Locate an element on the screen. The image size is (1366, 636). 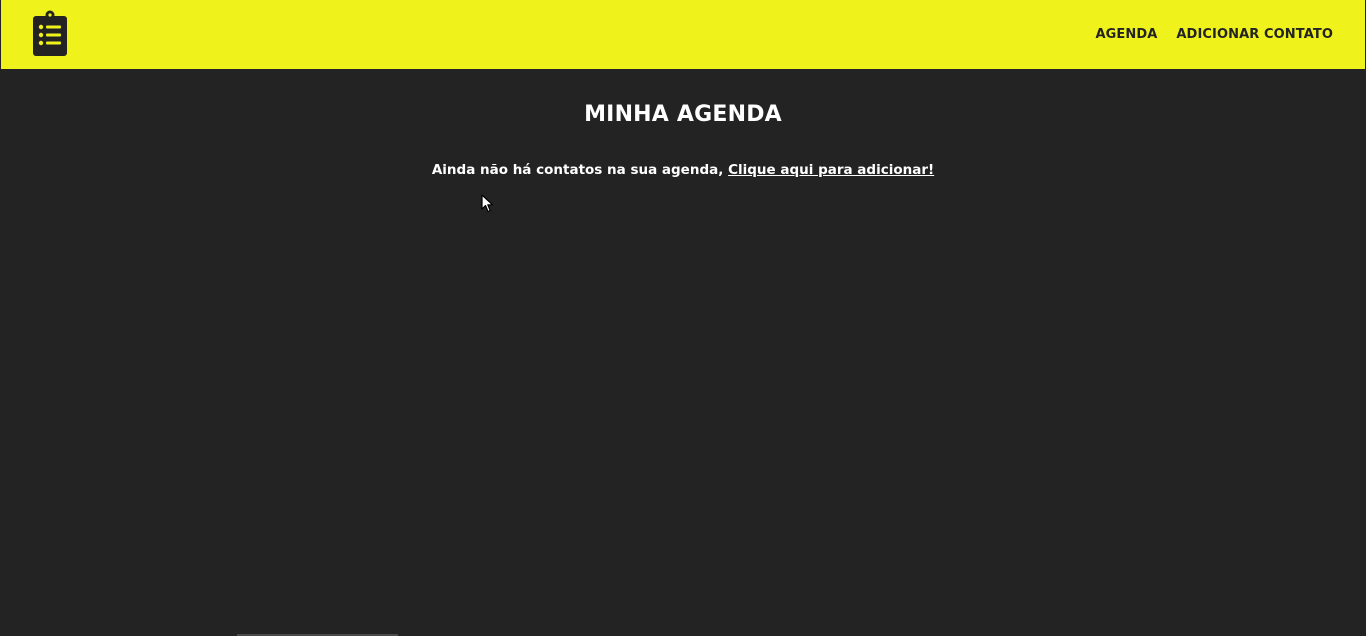
add-contact-link: Clique aqui para adicionar! is located at coordinates (831, 170).